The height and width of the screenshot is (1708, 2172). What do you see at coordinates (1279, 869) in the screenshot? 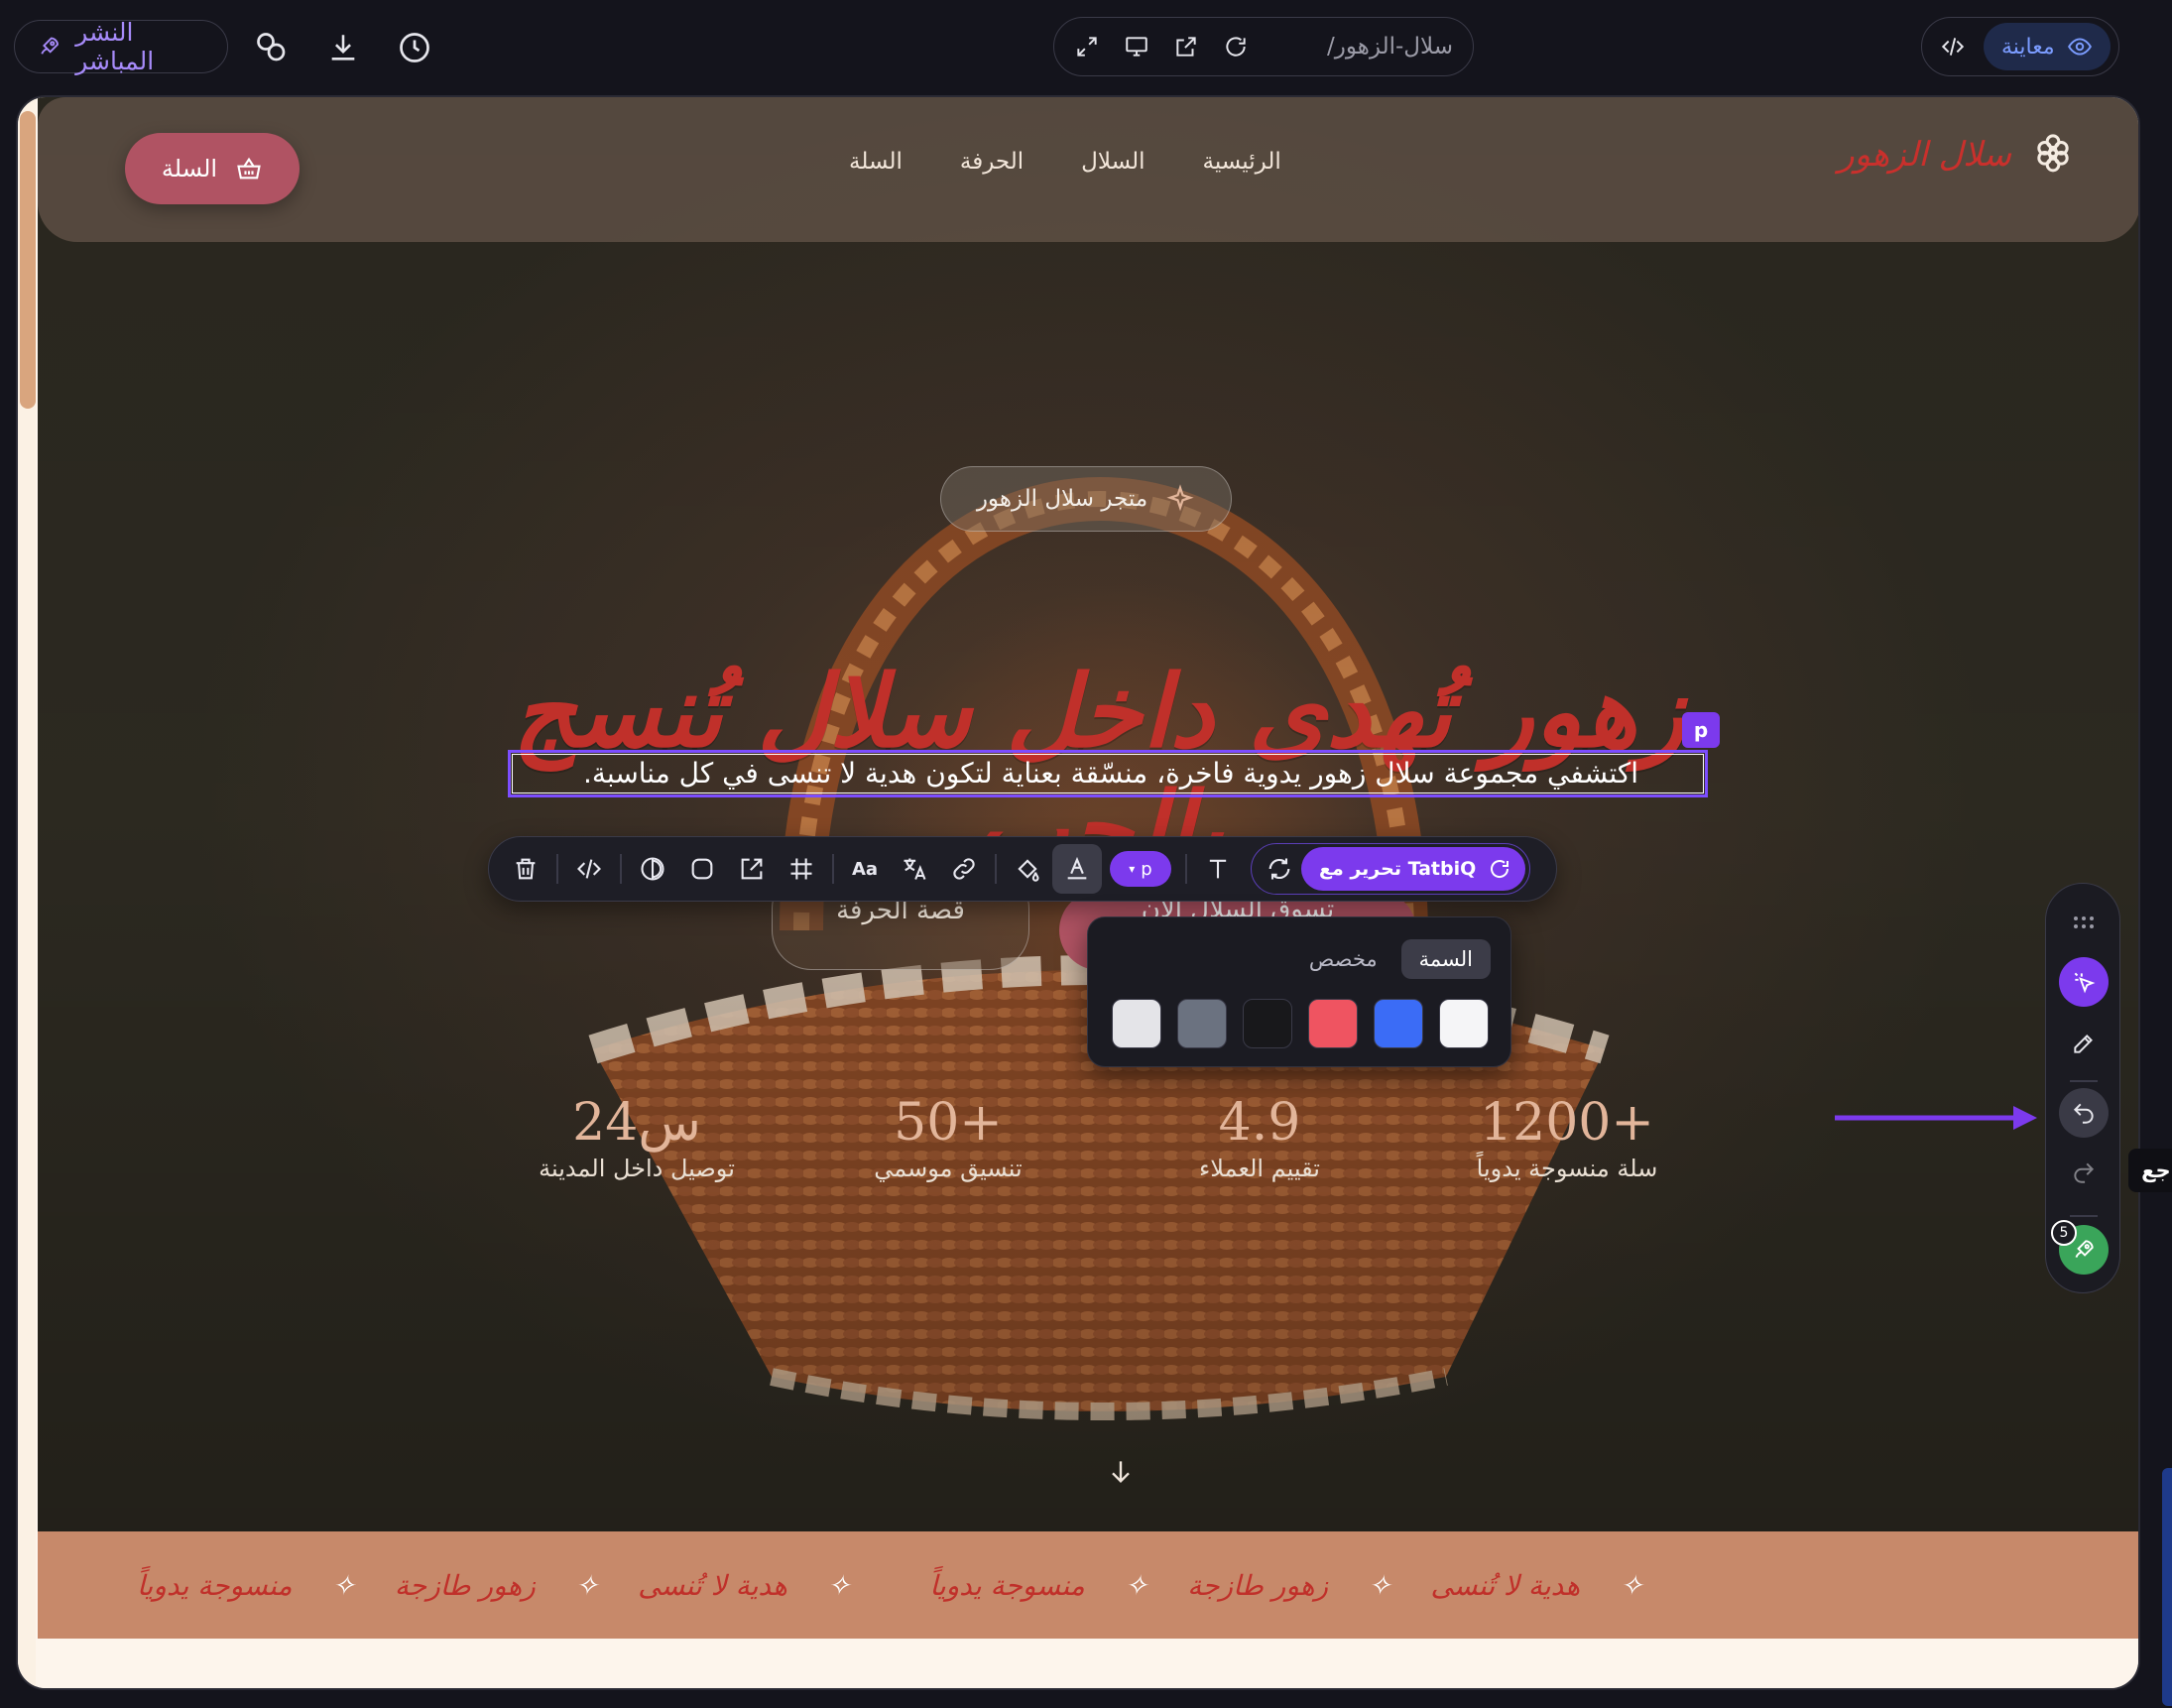
I see `regenerate-icon` at bounding box center [1279, 869].